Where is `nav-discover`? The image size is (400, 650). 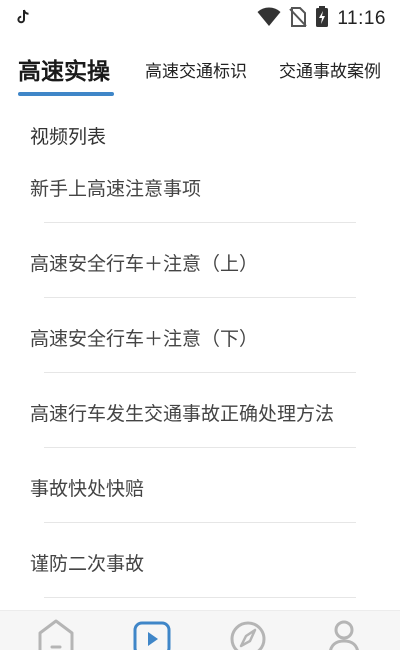 nav-discover is located at coordinates (248, 634).